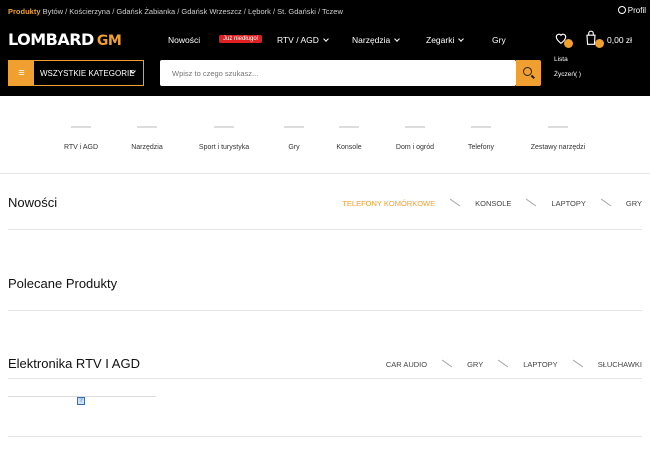 The height and width of the screenshot is (450, 650). I want to click on logo-text: LOMBARD, so click(51, 39).